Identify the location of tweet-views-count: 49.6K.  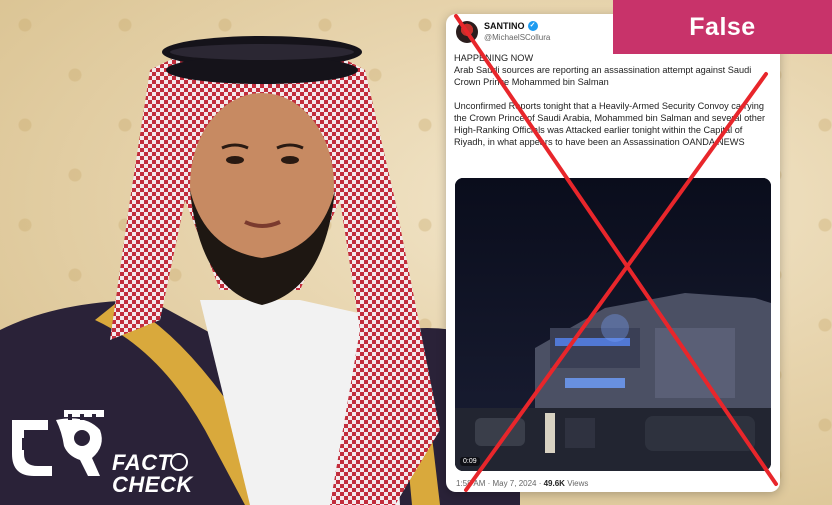
(554, 483).